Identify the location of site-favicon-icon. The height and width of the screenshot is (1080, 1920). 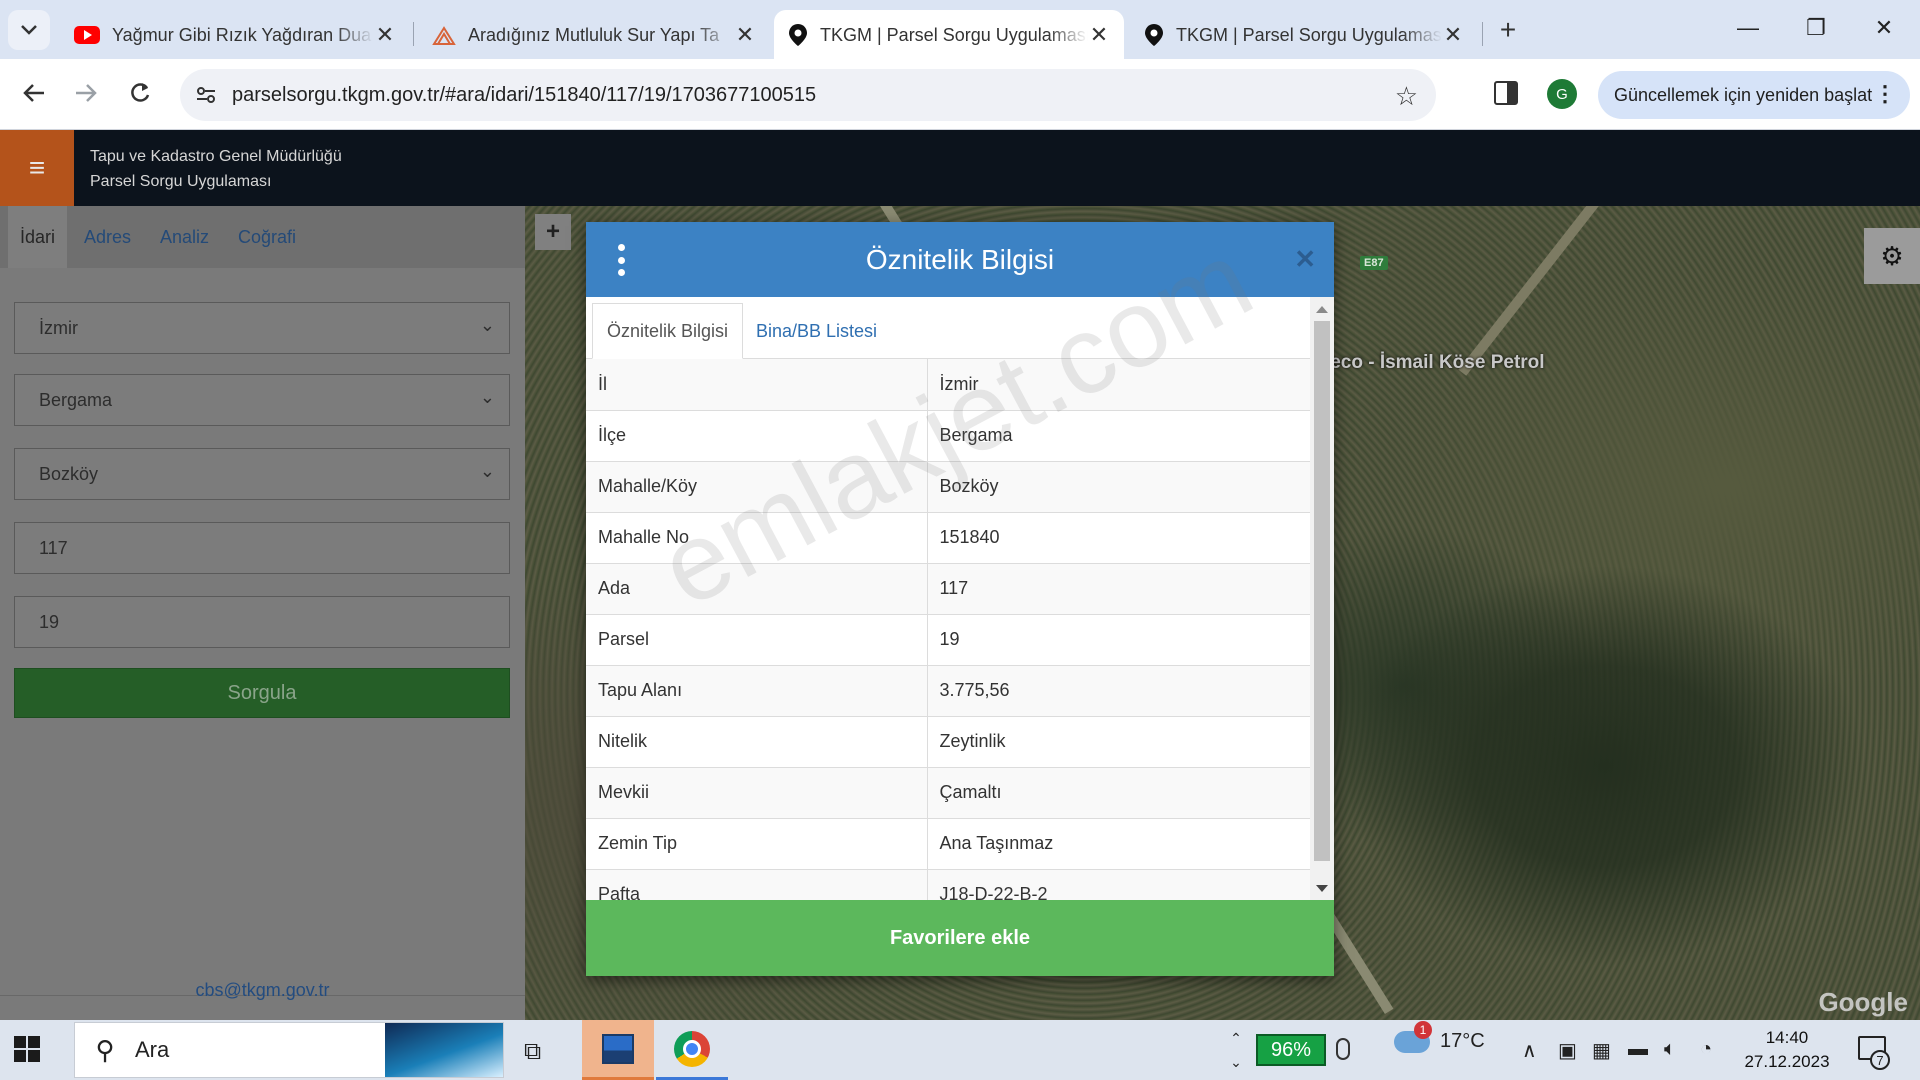
(444, 35).